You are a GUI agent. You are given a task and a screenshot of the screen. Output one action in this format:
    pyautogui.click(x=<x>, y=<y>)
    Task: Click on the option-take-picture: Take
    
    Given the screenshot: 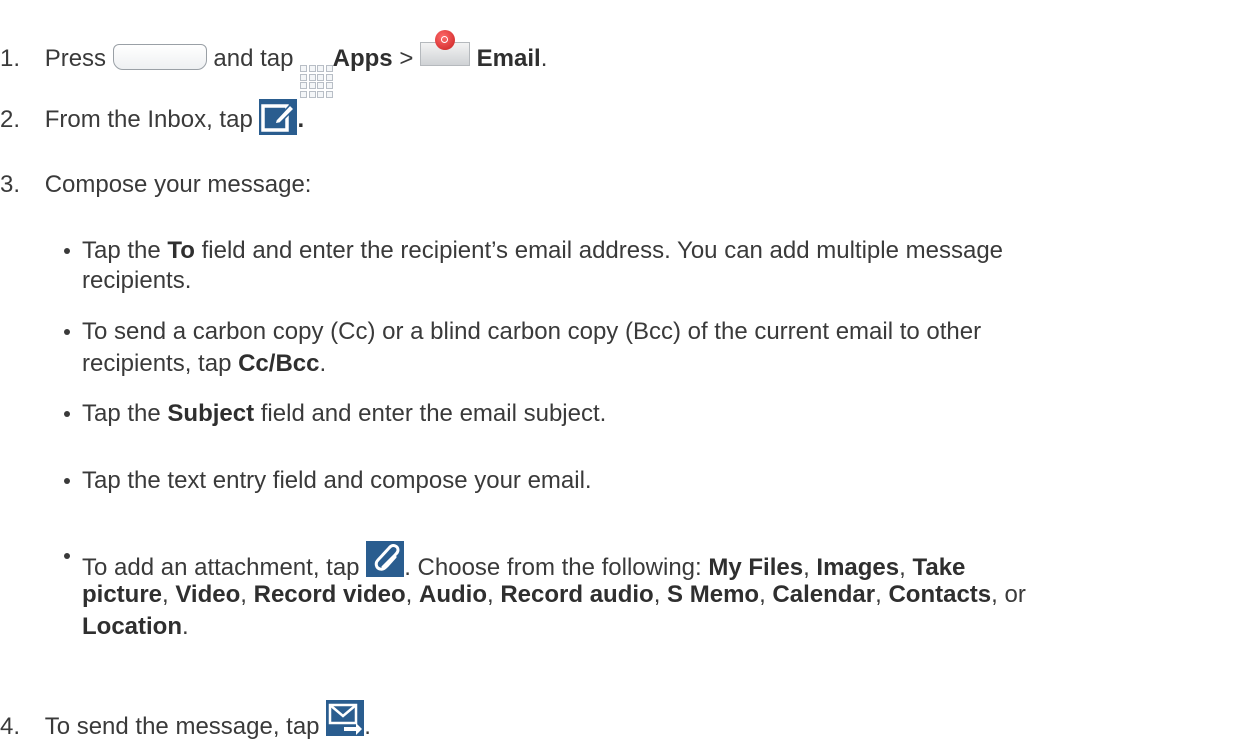 What is the action you would take?
    pyautogui.click(x=939, y=567)
    